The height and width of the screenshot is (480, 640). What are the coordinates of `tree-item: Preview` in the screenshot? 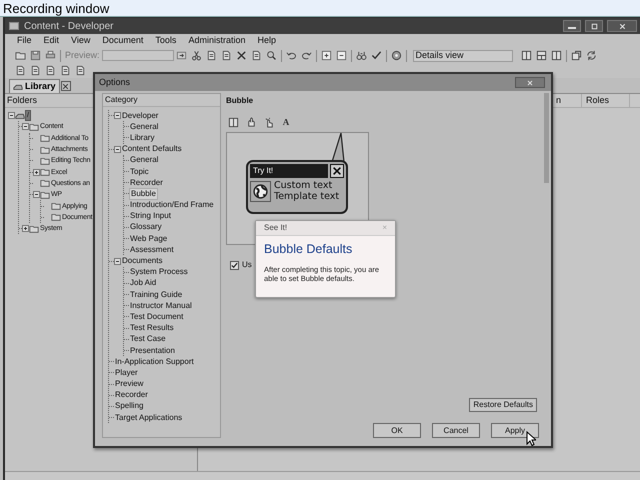 It's located at (129, 384).